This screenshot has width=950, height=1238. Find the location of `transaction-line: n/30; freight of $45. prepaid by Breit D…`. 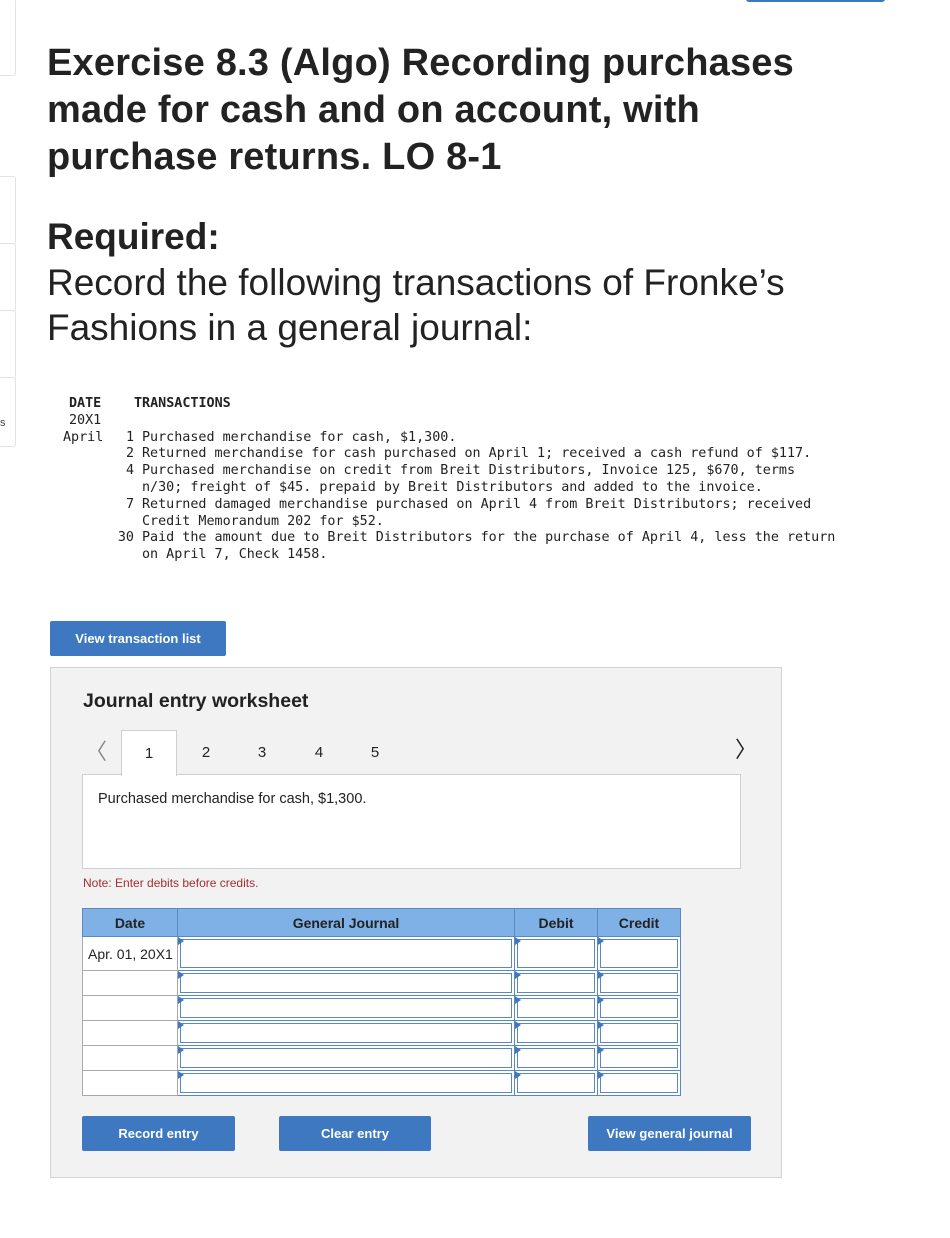

transaction-line: n/30; freight of $45. prepaid by Breit D… is located at coordinates (449, 488).